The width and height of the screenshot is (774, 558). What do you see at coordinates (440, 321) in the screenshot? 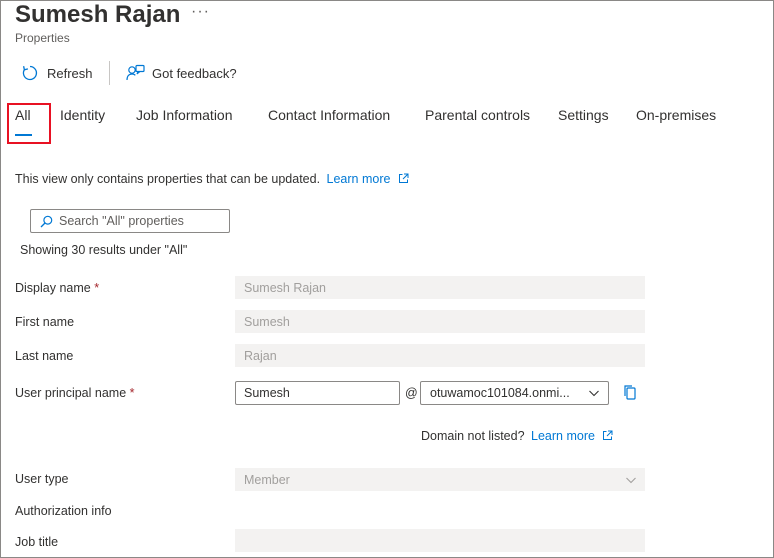
I see `first-name-field: Sumesh` at bounding box center [440, 321].